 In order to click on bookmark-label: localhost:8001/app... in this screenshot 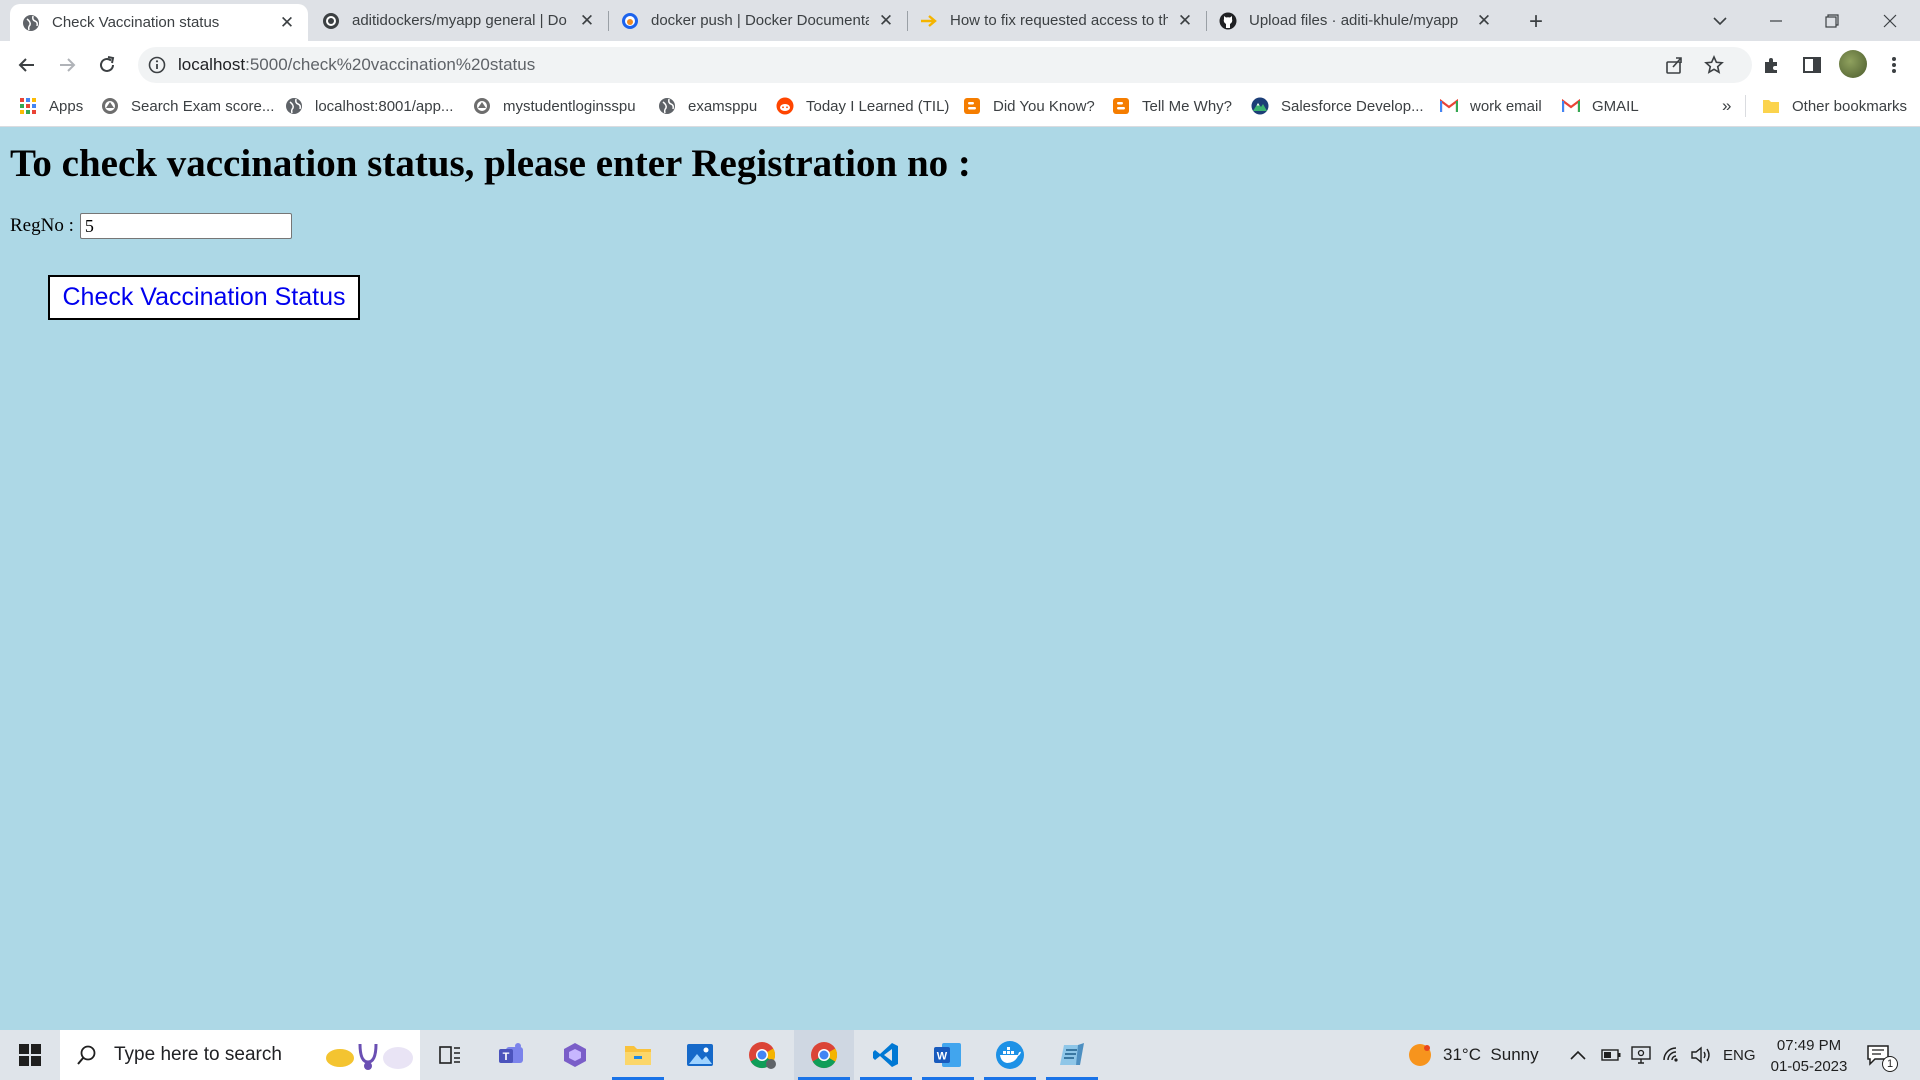, I will do `click(384, 106)`.